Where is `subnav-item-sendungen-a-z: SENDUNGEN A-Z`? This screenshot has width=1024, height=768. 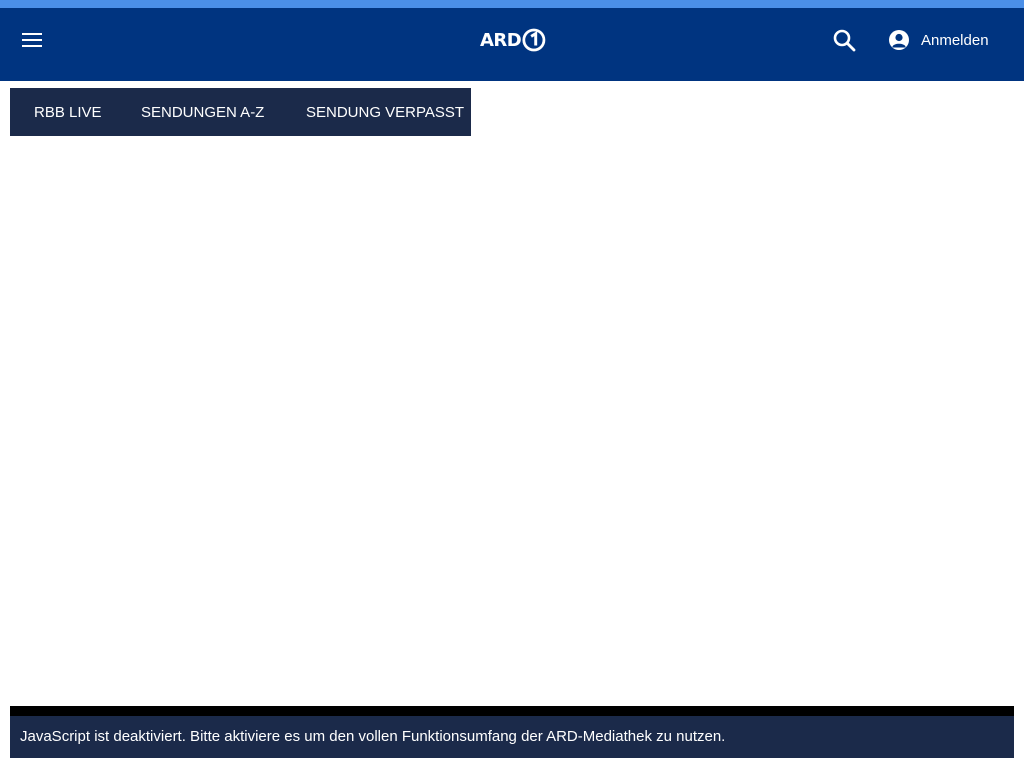
subnav-item-sendungen-a-z: SENDUNGEN A-Z is located at coordinates (202, 112).